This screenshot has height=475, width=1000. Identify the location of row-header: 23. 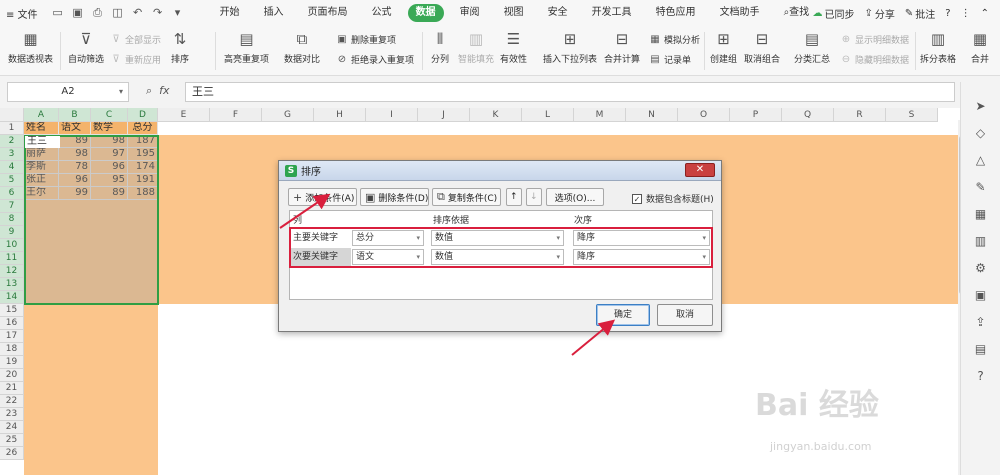
(12, 414).